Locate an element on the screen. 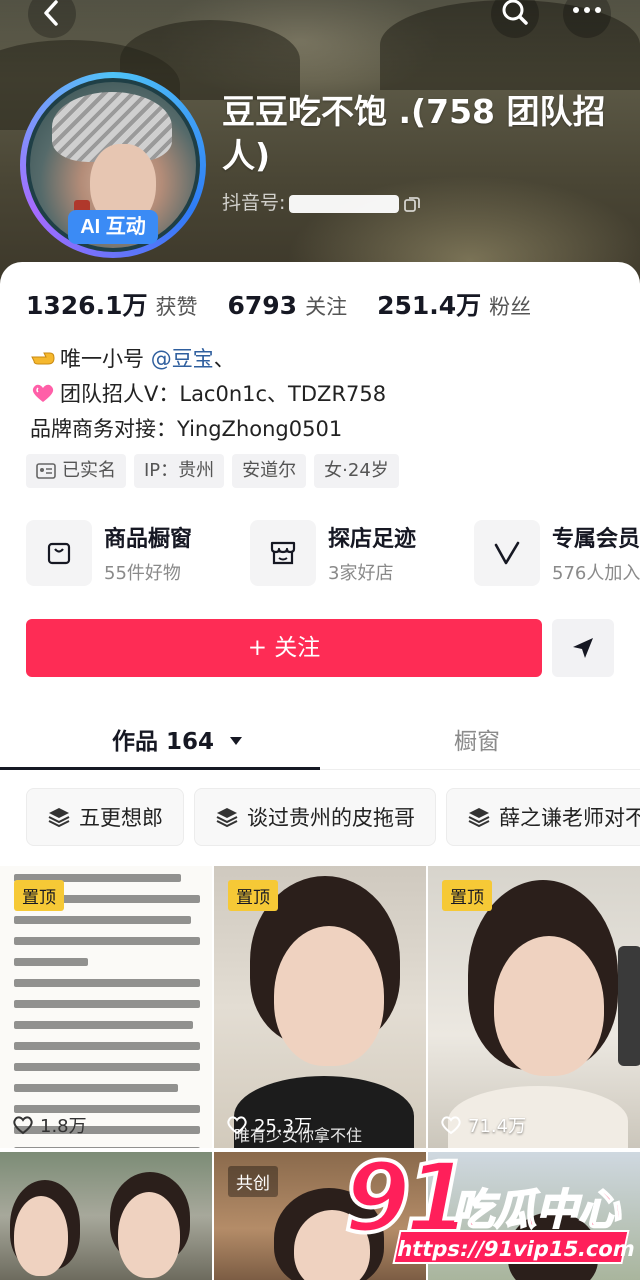 The image size is (640, 1280). tab-works: 作品 164 is located at coordinates (178, 739).